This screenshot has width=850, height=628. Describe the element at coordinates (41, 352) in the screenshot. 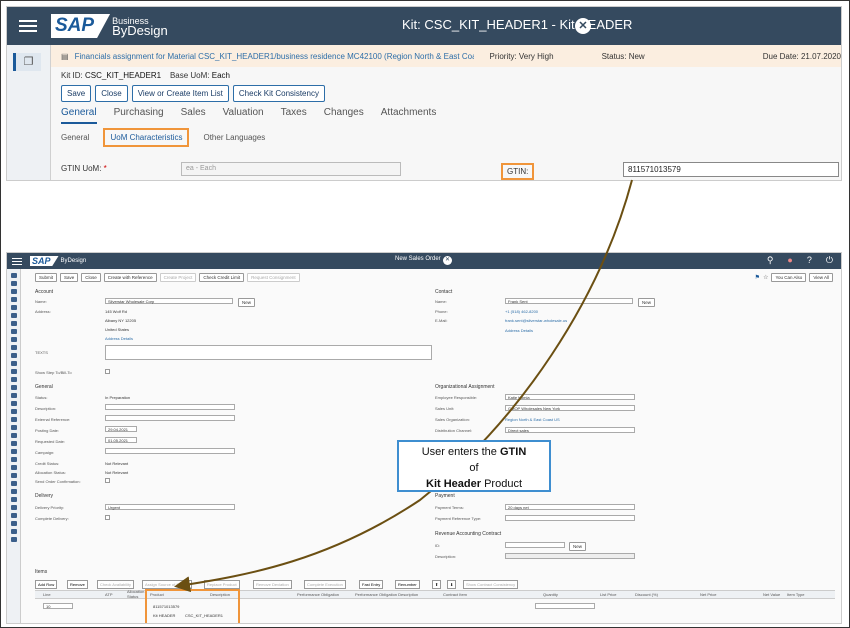

I see `texts-label: TEXTS` at that location.